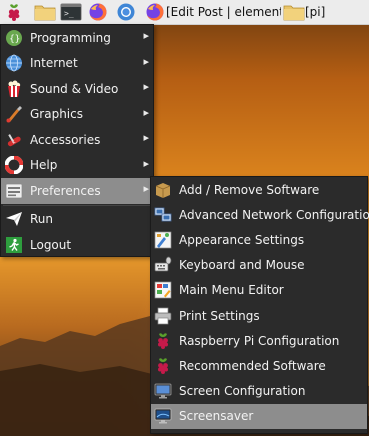 Image resolution: width=369 pixels, height=436 pixels. What do you see at coordinates (42, 219) in the screenshot?
I see `menu-item-label: Run` at bounding box center [42, 219].